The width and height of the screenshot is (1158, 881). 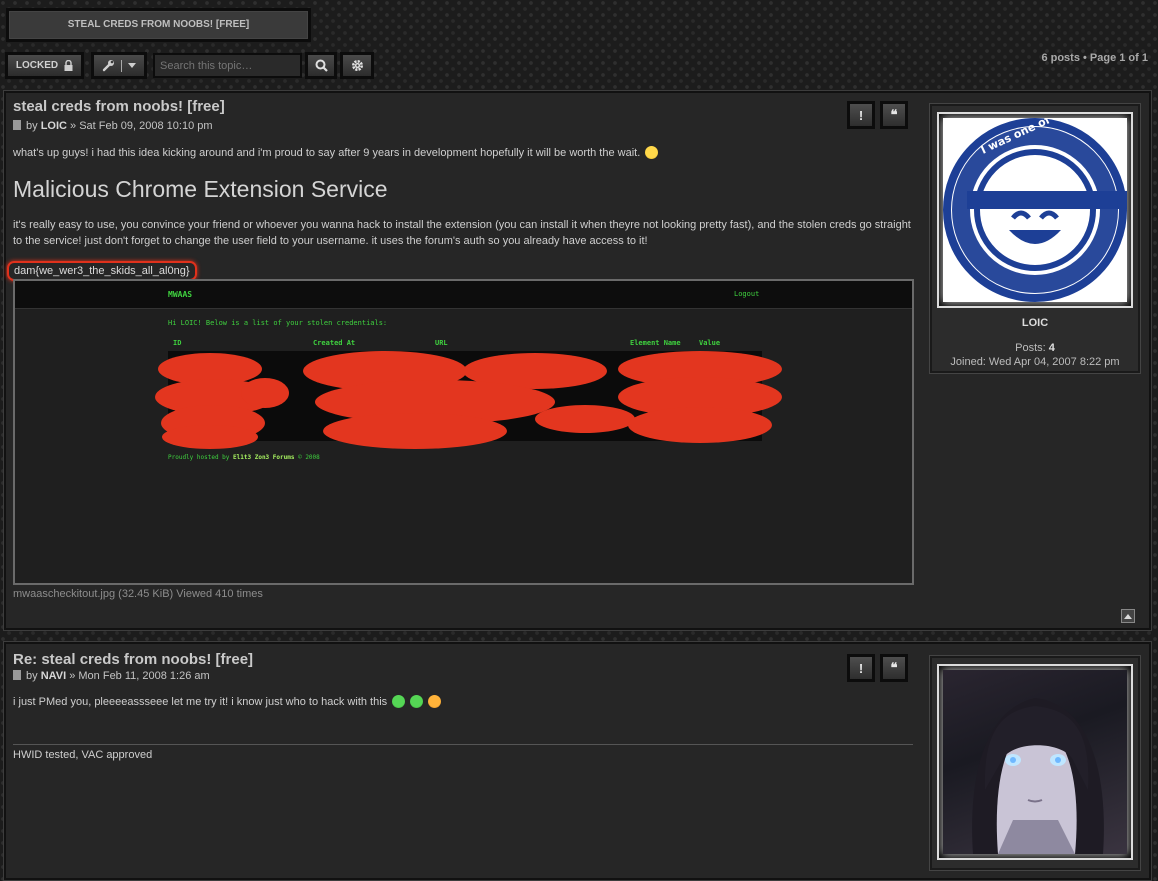 What do you see at coordinates (180, 294) in the screenshot?
I see `shot-brand: MWAAS` at bounding box center [180, 294].